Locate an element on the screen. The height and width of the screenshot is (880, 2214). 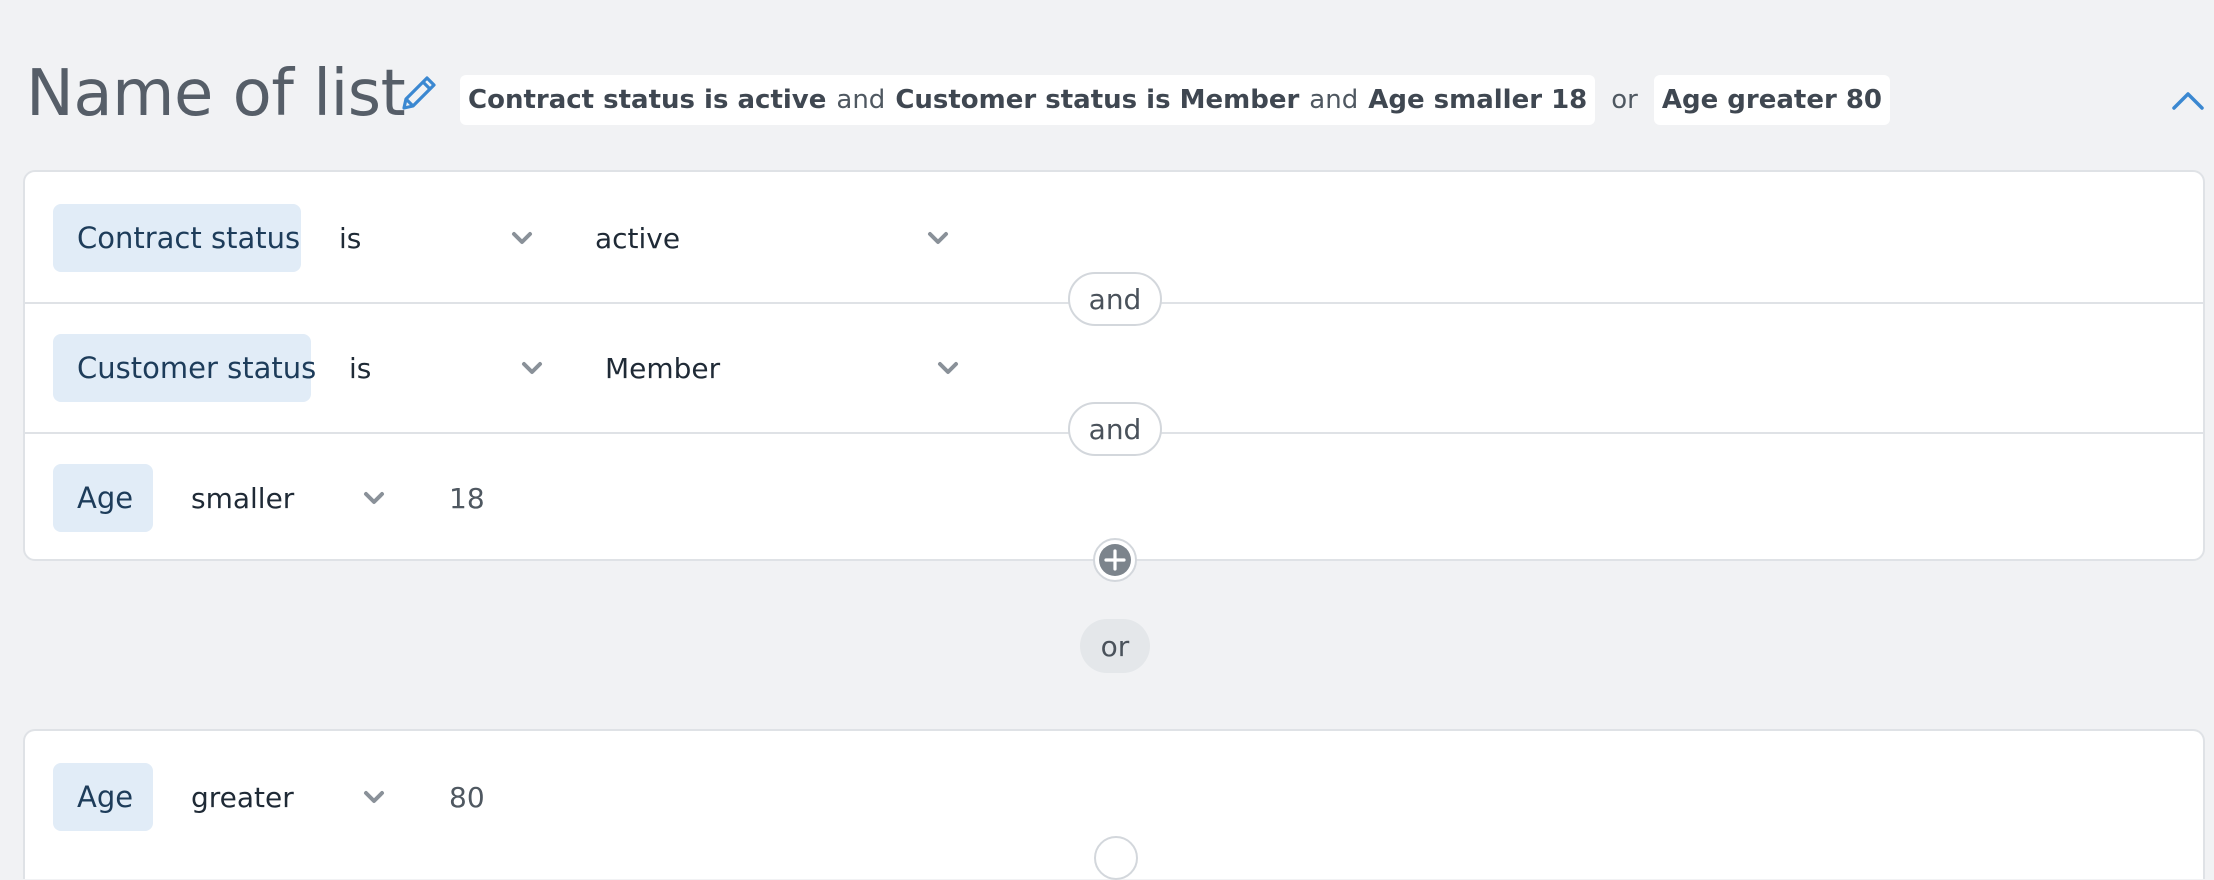
value-select: Member is located at coordinates (662, 368).